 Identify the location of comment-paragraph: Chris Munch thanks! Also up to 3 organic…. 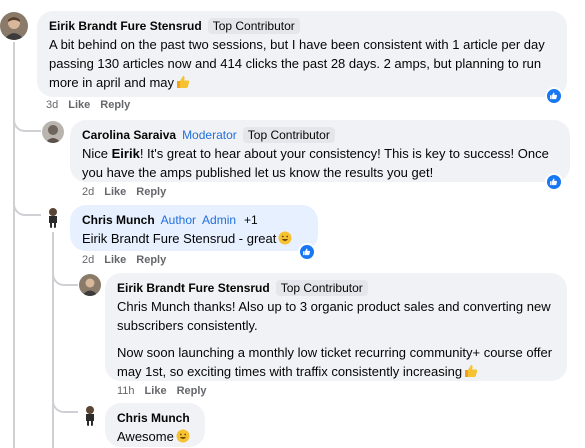
(334, 316).